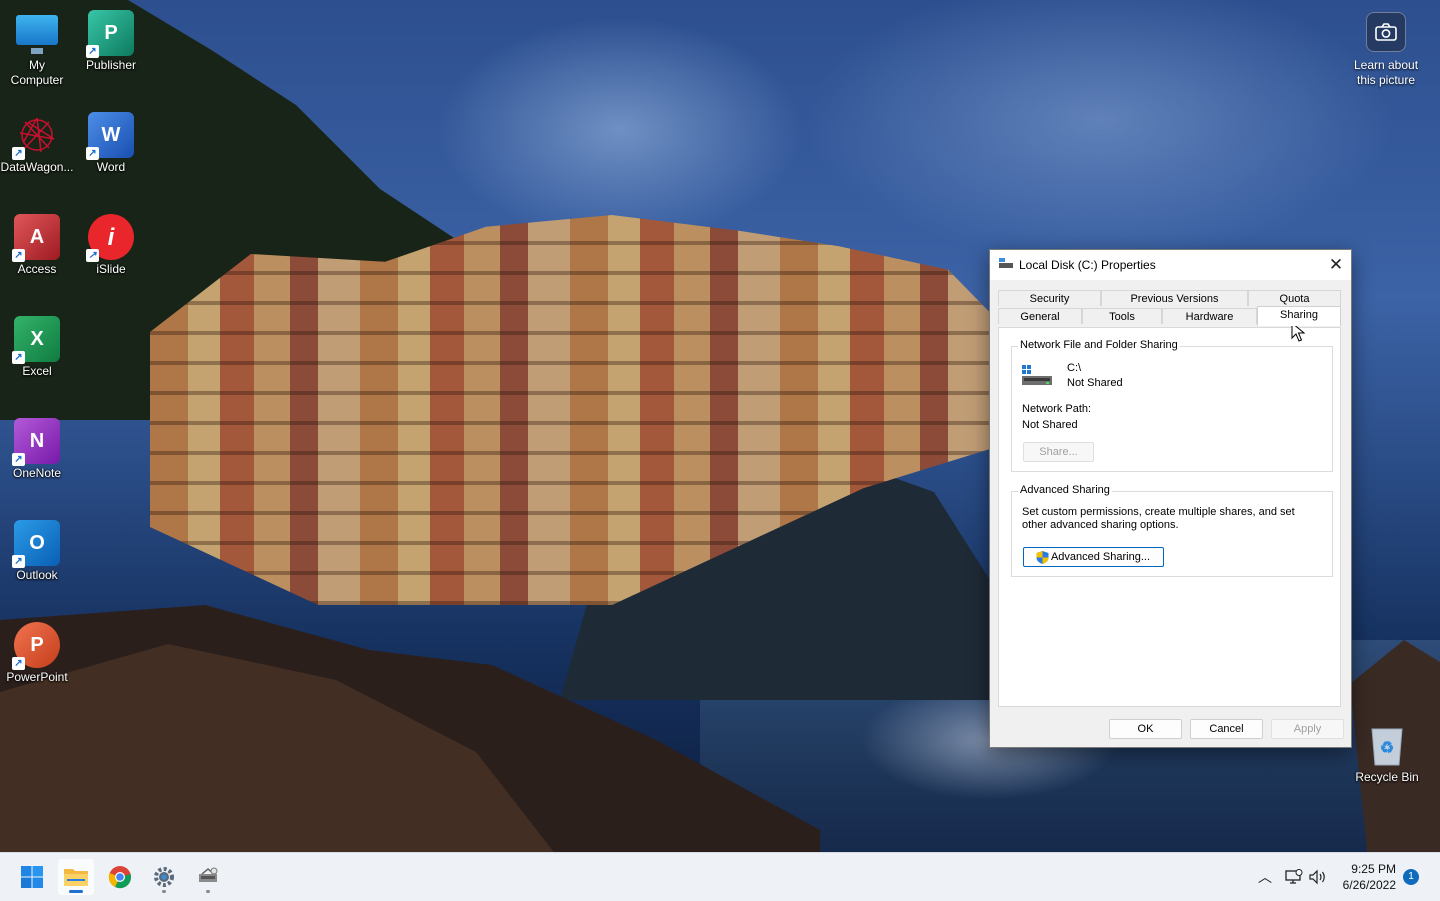  I want to click on recycle-bin-icon: ♻, so click(1387, 745).